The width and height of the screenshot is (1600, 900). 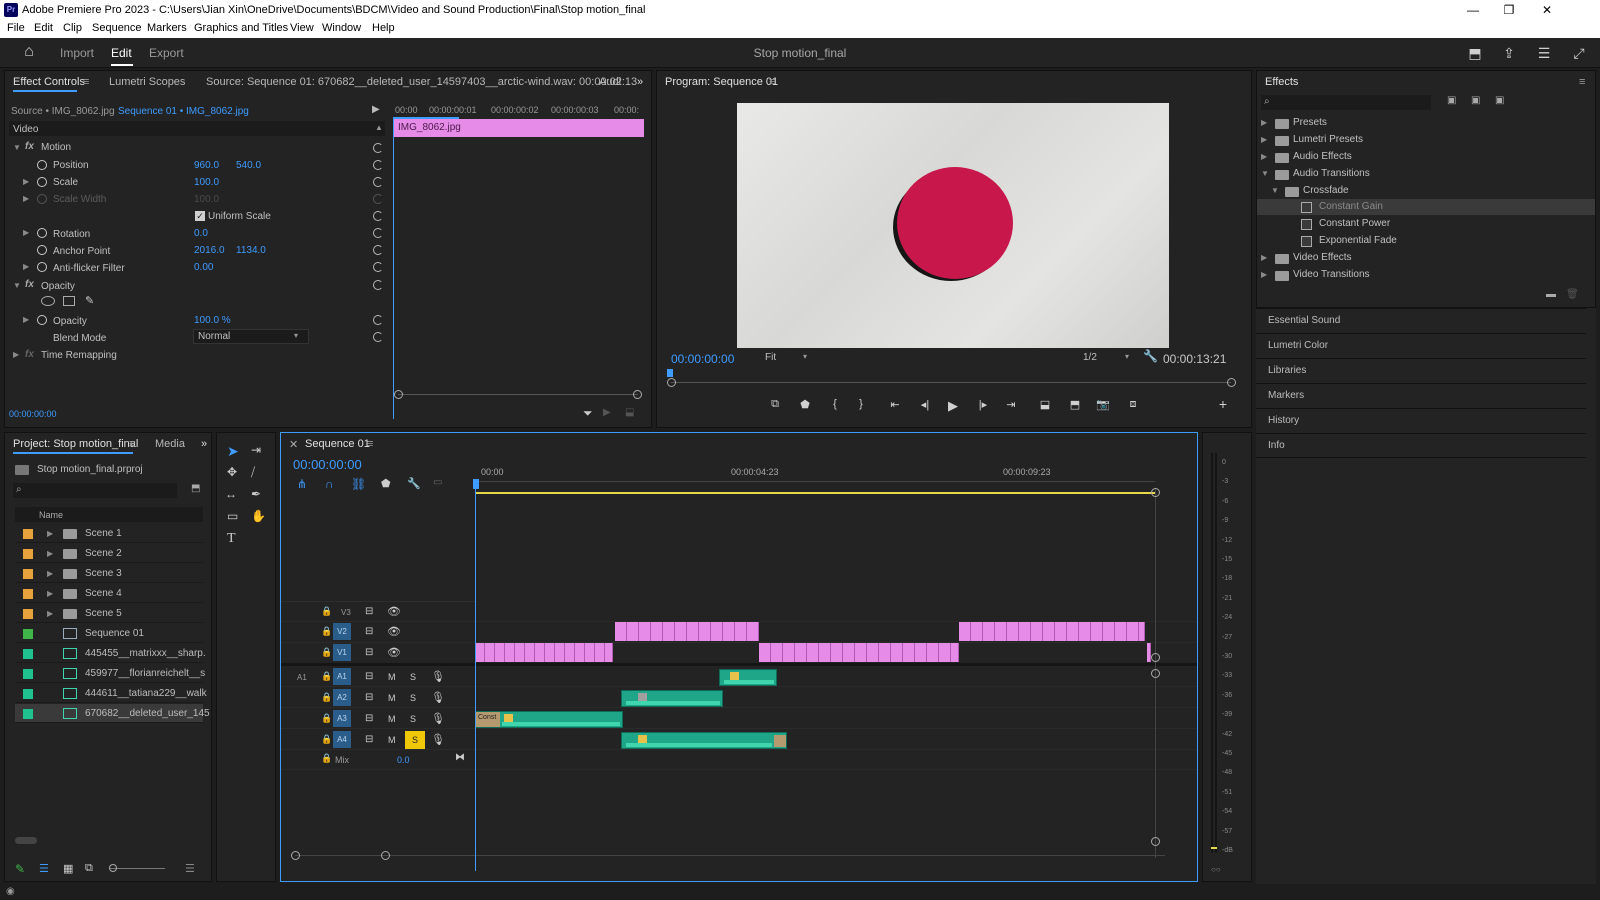 What do you see at coordinates (1103, 404) in the screenshot?
I see `export-frame-icon: 📷` at bounding box center [1103, 404].